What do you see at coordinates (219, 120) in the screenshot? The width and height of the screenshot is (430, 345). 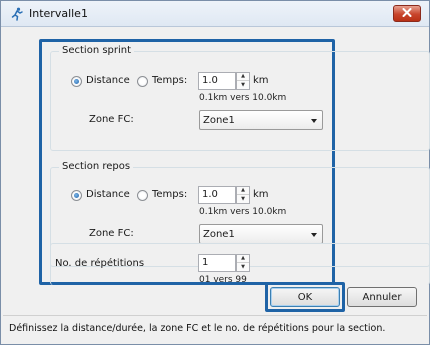 I see `sprint-zone-value: Zone1` at bounding box center [219, 120].